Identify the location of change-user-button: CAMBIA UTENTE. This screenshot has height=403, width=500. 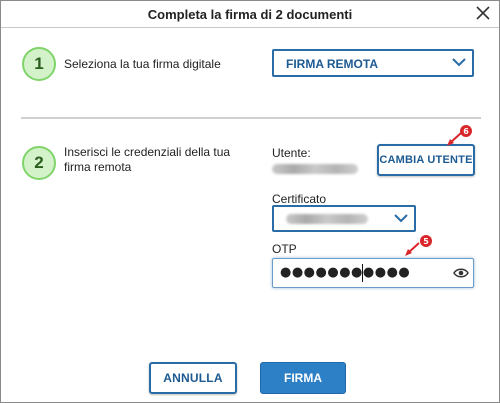
(426, 160).